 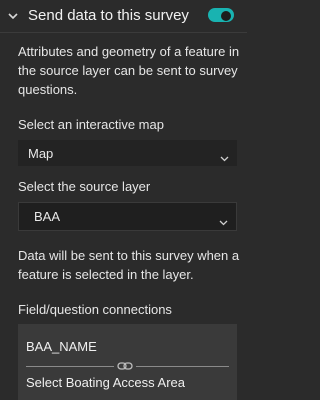 I want to click on connection-question: Select Boating Access Area, so click(x=105, y=382).